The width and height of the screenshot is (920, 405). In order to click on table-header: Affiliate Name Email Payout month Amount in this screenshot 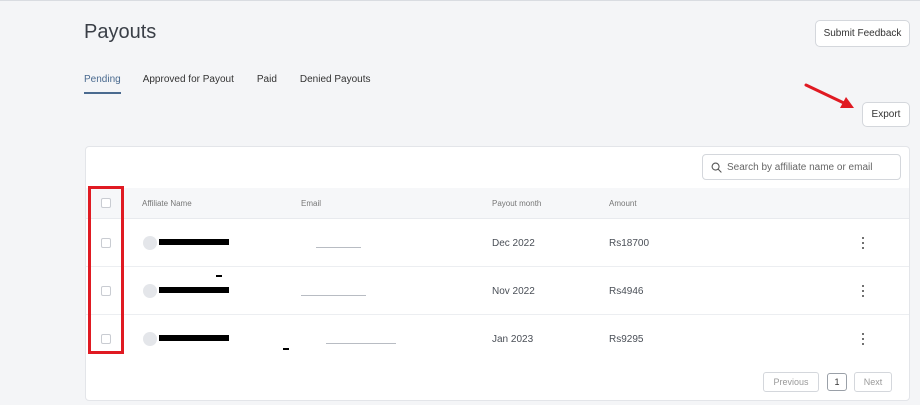, I will do `click(497, 203)`.